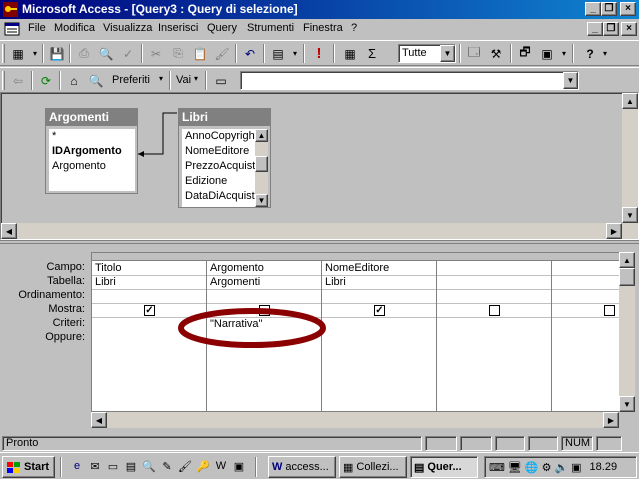 The width and height of the screenshot is (639, 479). I want to click on back-icon: ⇦, so click(18, 80).